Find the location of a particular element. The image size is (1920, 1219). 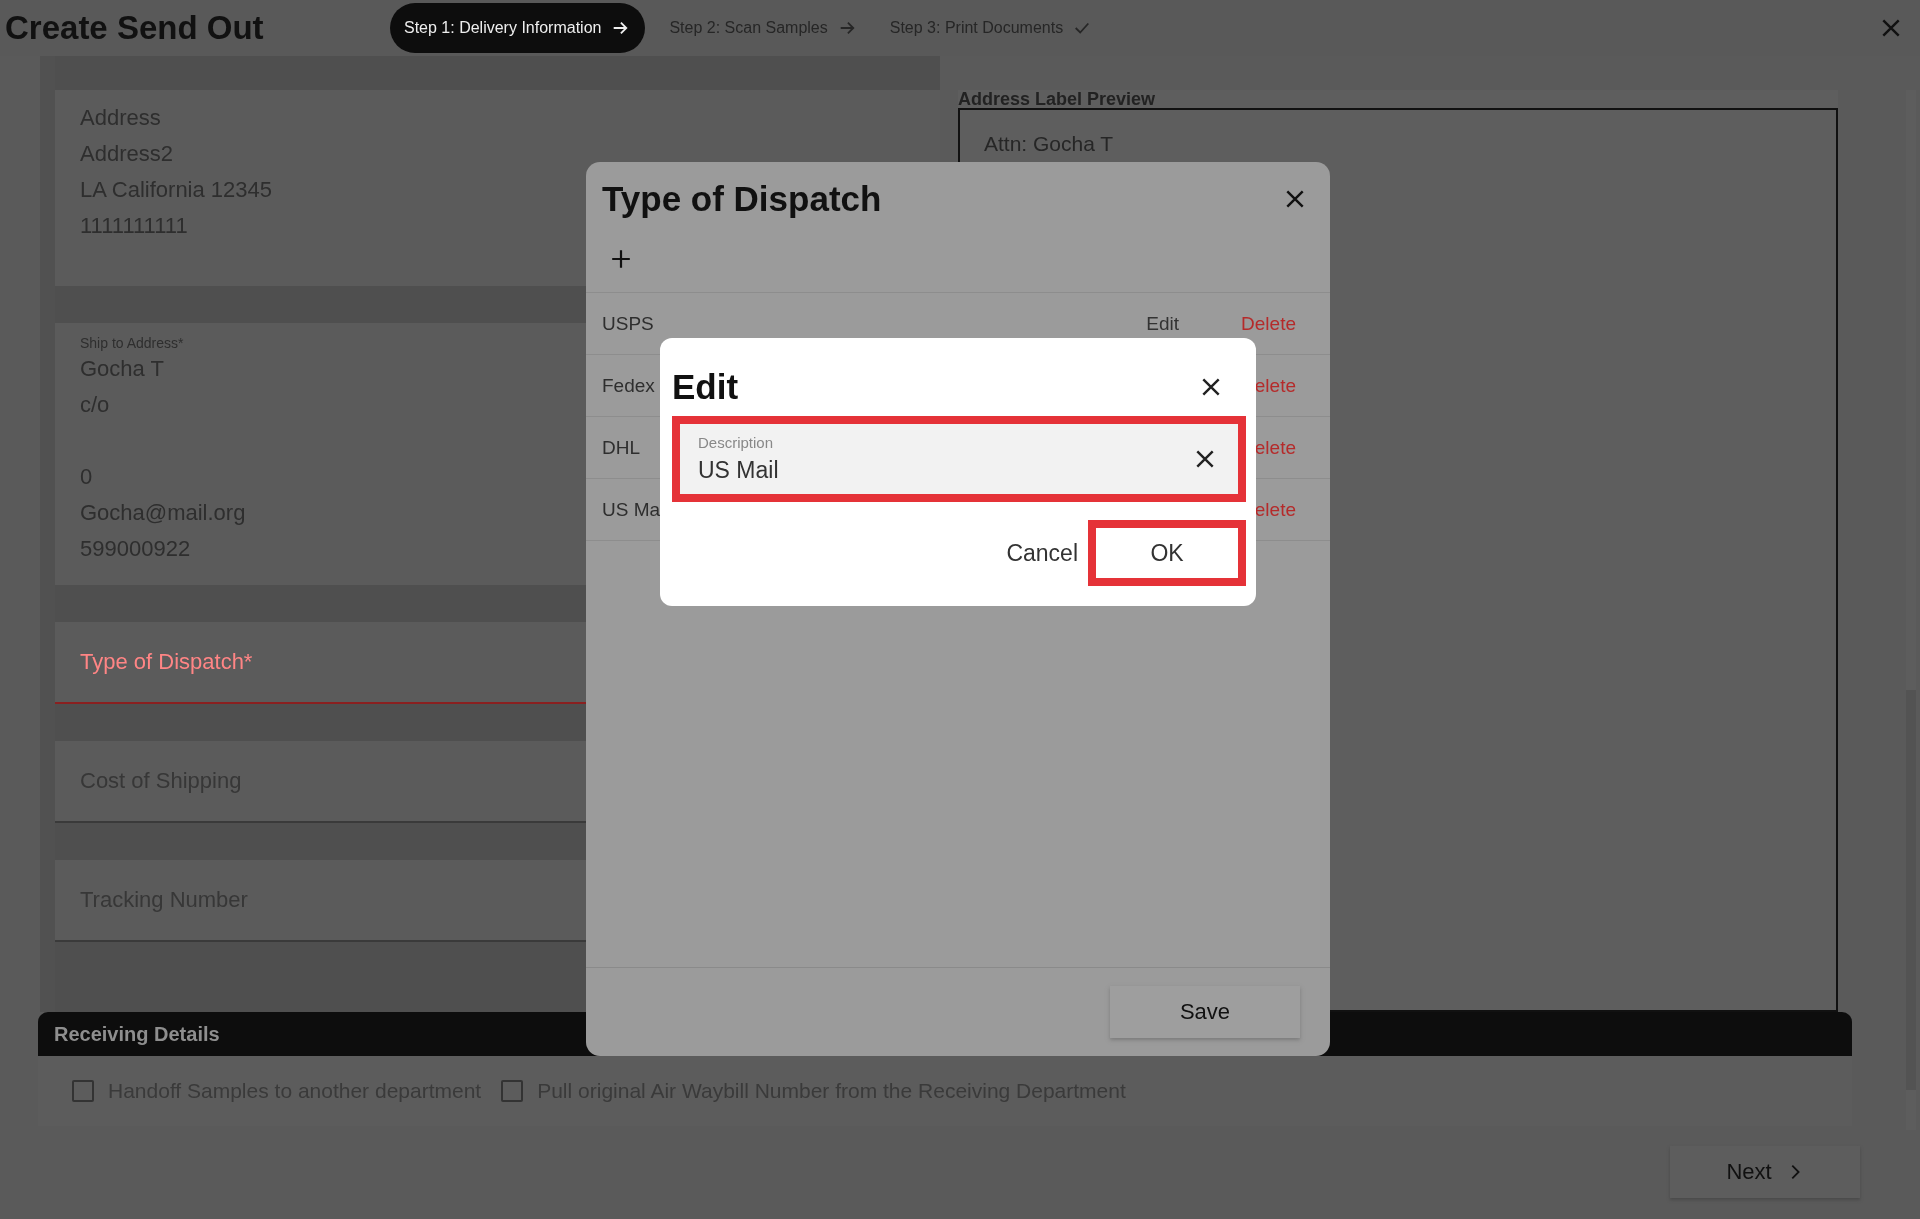

preview-line: Attn: Gocha T is located at coordinates (1049, 144).